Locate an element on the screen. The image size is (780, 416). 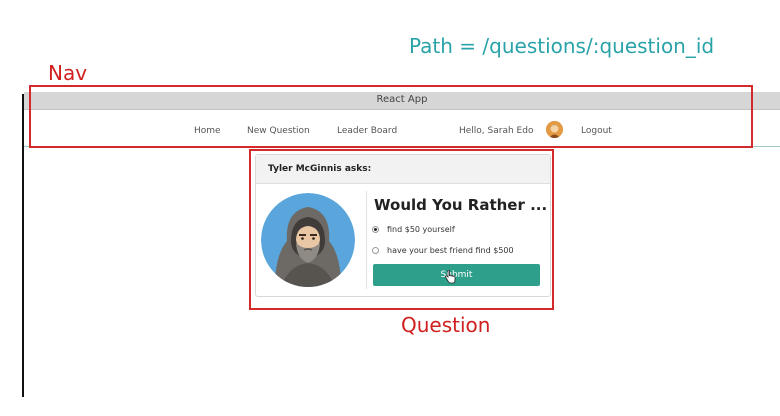
route-path-annotation: Path = /questions/:question_id is located at coordinates (562, 46).